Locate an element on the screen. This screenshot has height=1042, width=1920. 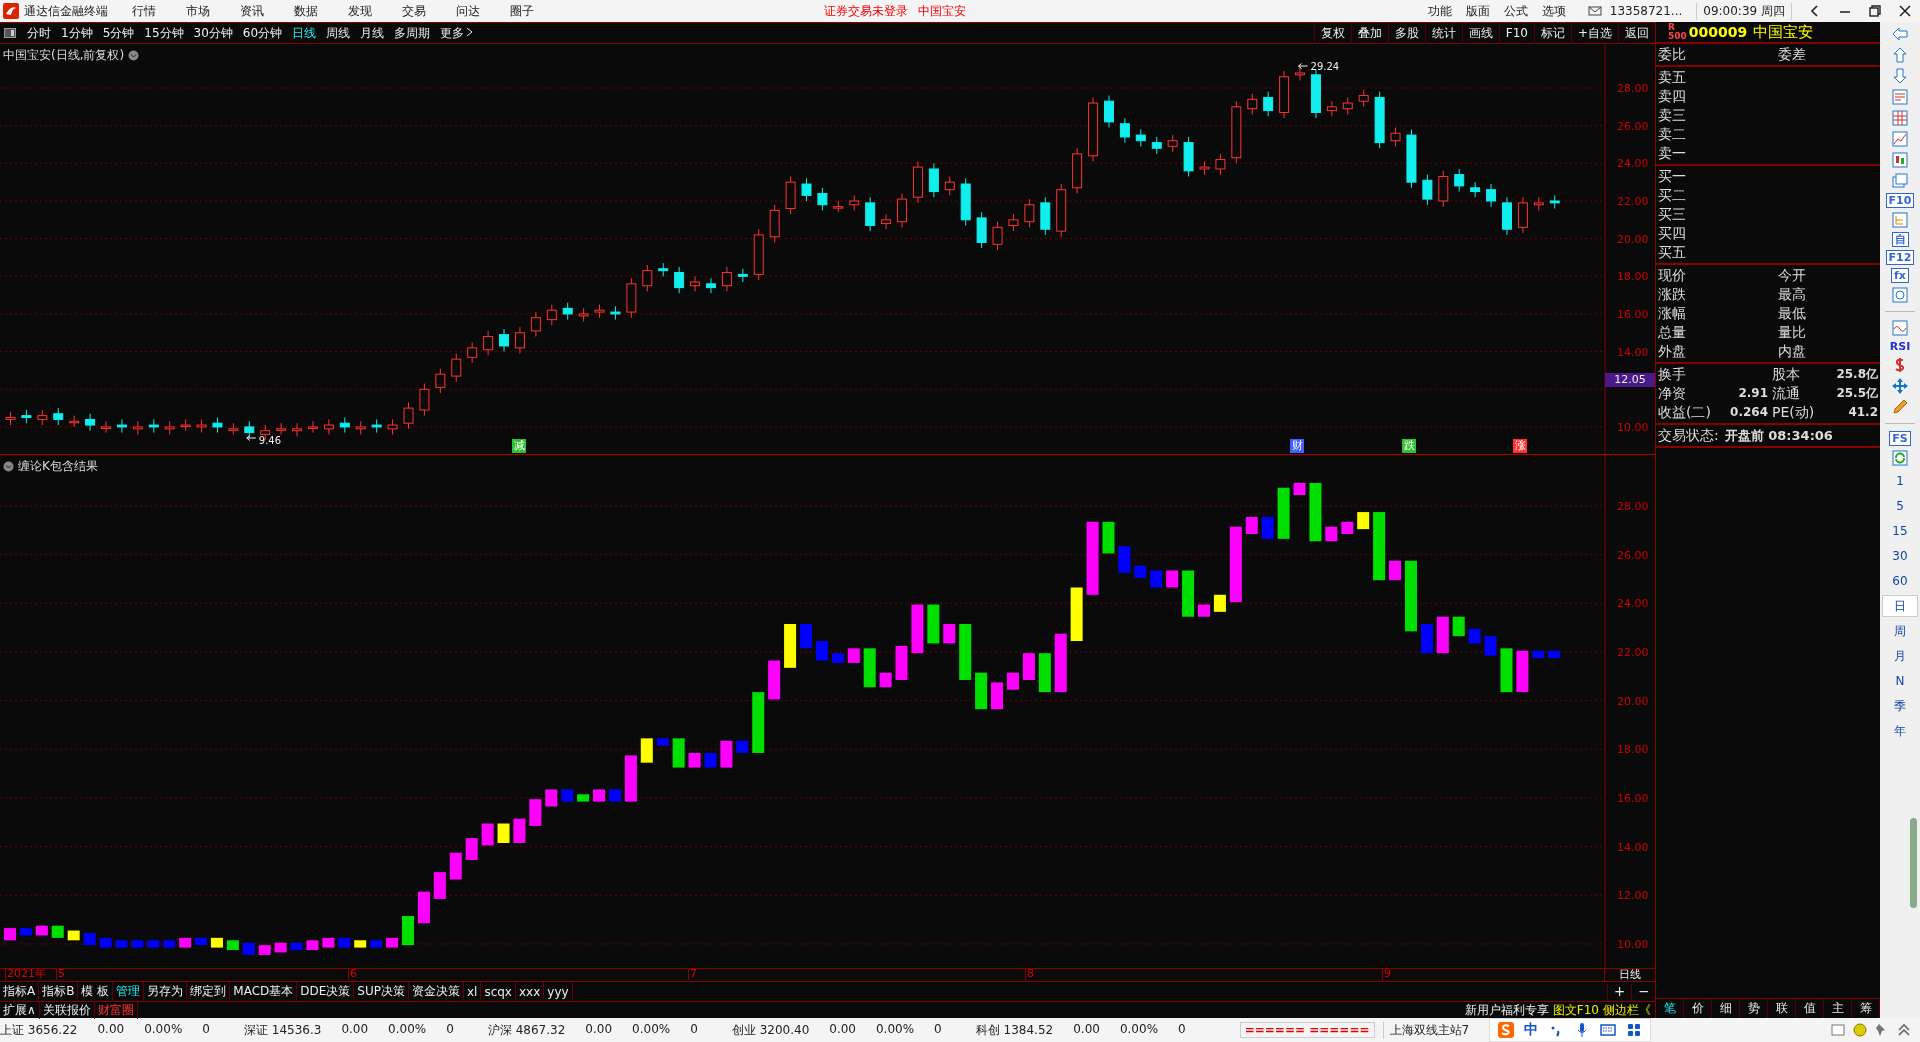
period-tab: 1分钟 is located at coordinates (77, 33).